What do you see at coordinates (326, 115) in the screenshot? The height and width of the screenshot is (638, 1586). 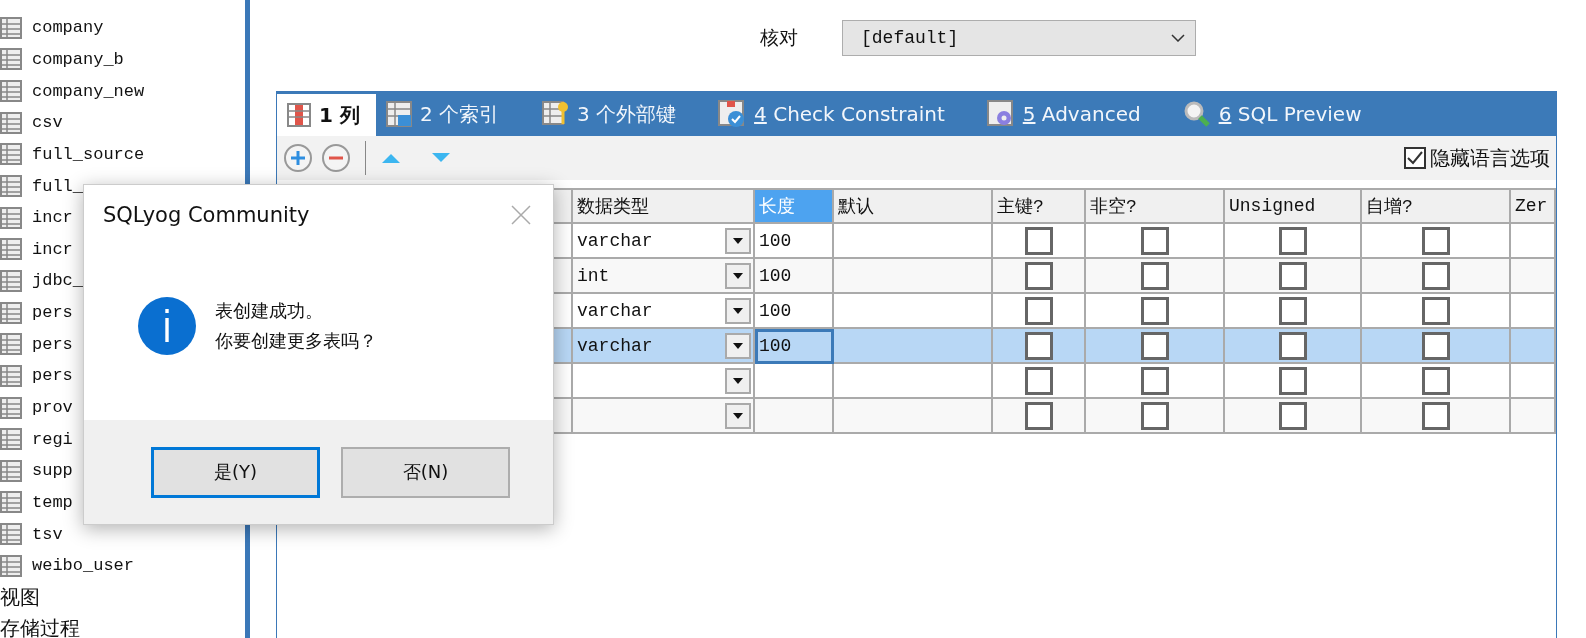 I see `tab: 1 列` at bounding box center [326, 115].